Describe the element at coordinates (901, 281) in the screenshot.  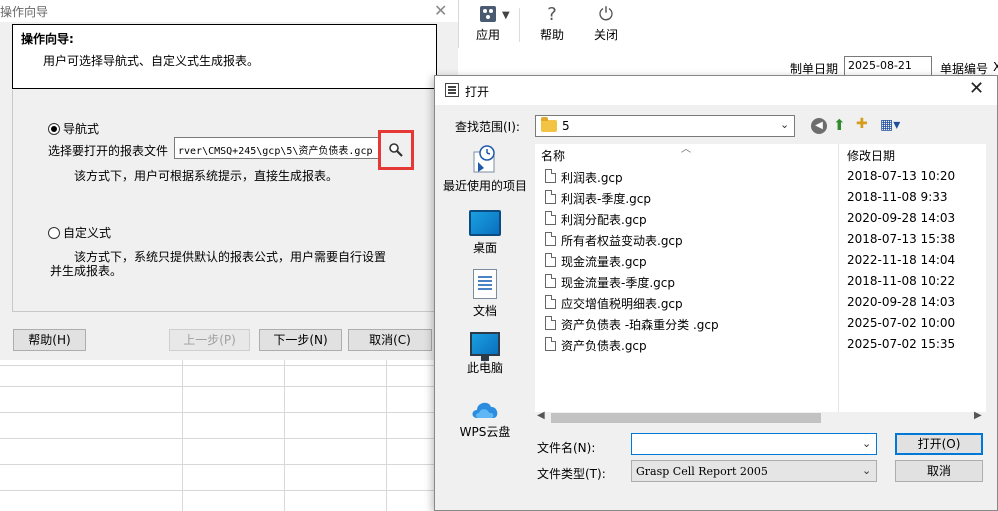
I see `file-date: 2018-11-08 10:22` at that location.